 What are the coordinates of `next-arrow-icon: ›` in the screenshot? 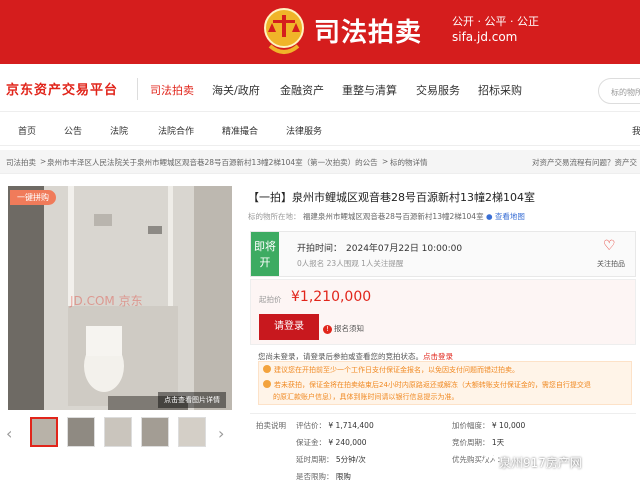 It's located at (221, 433).